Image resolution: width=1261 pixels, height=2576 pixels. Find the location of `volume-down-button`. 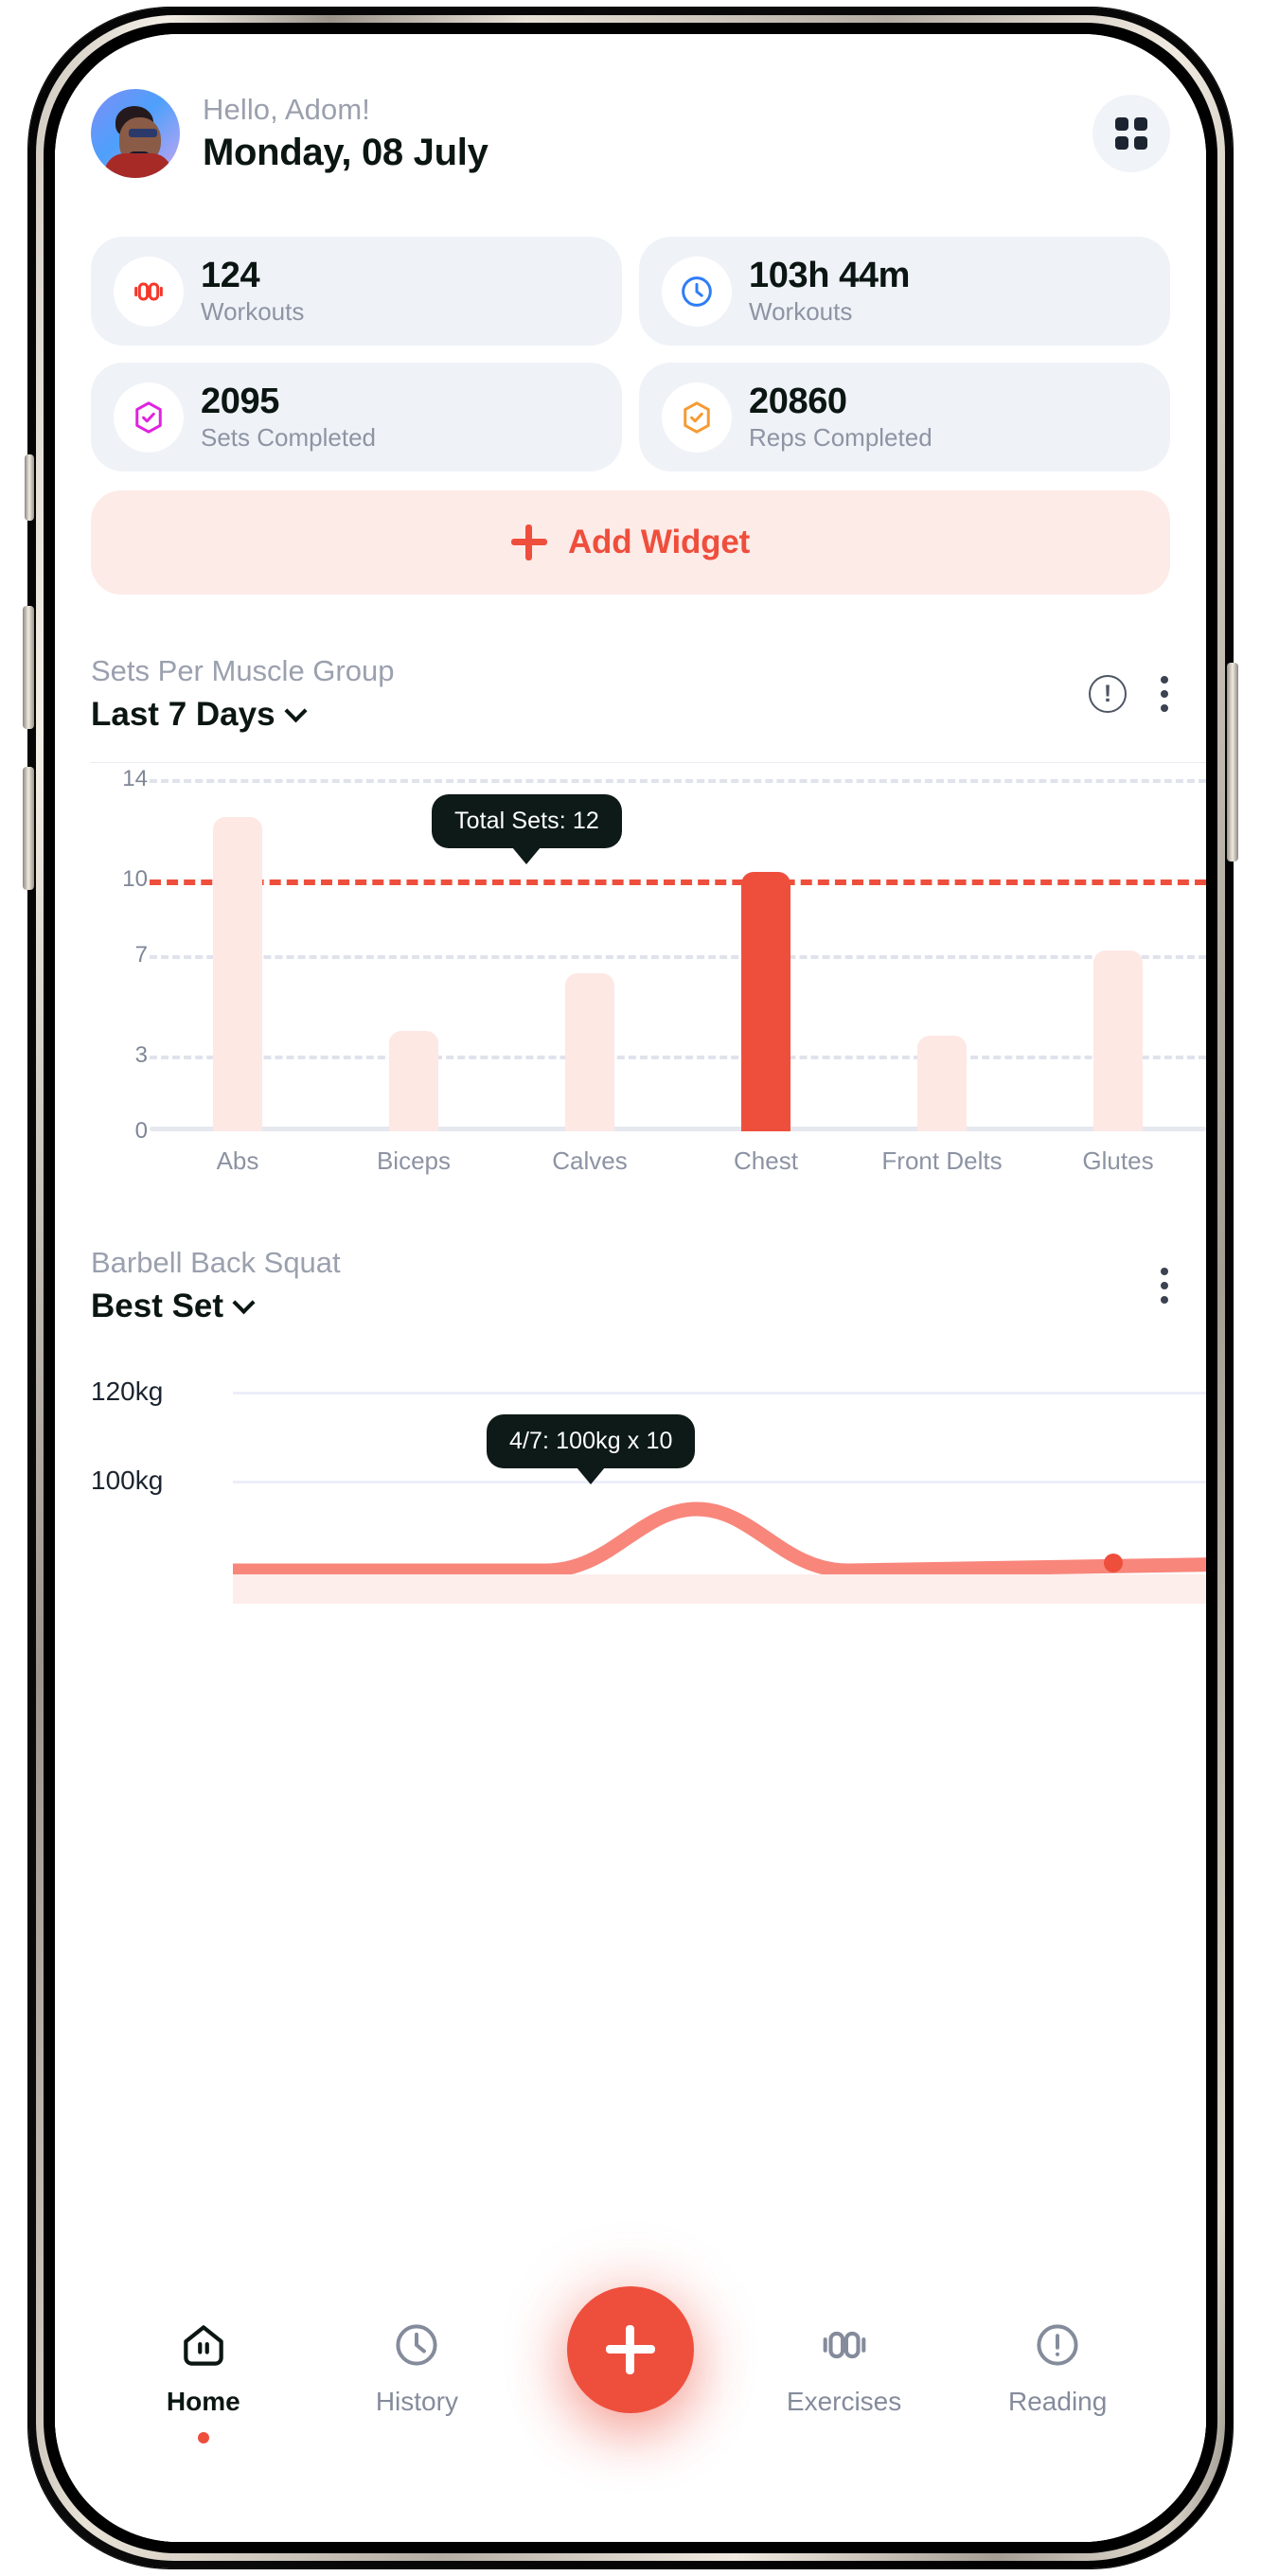

volume-down-button is located at coordinates (28, 828).